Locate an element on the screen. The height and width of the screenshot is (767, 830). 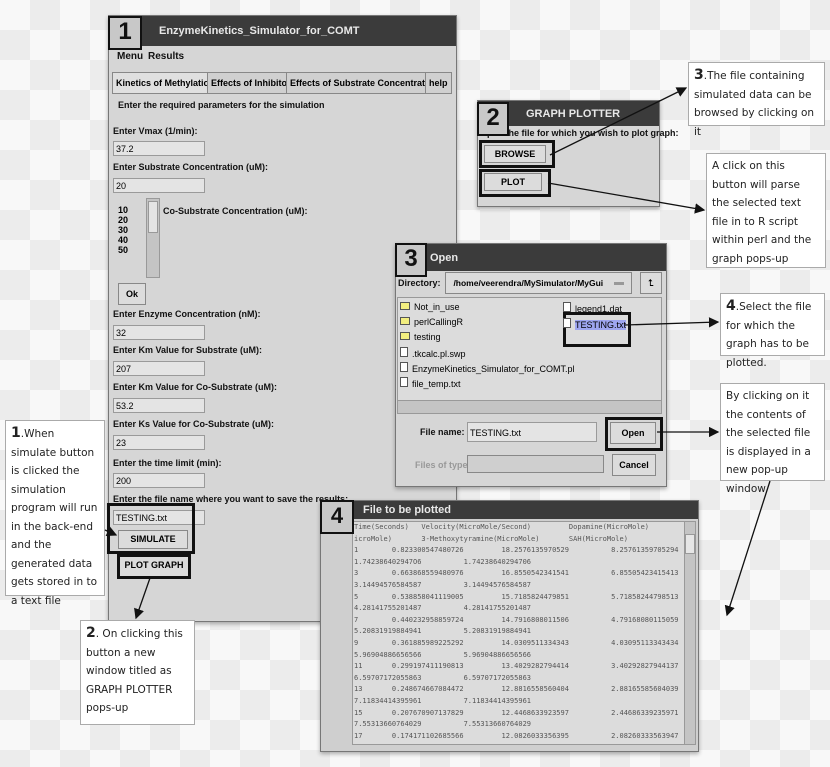
time-input: 200 is located at coordinates (159, 480).